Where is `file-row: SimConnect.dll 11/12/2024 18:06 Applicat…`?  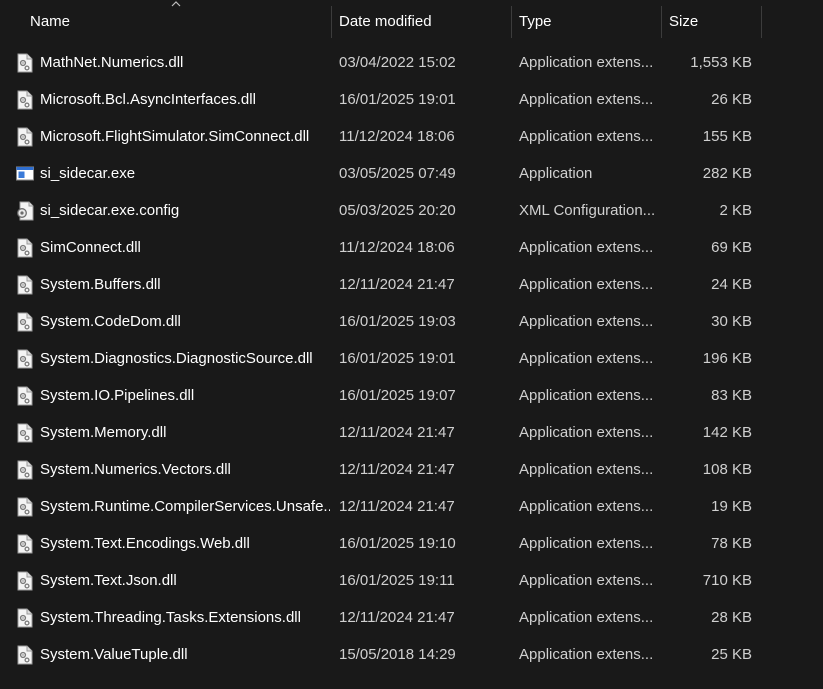
file-row: SimConnect.dll 11/12/2024 18:06 Applicat… is located at coordinates (411, 247).